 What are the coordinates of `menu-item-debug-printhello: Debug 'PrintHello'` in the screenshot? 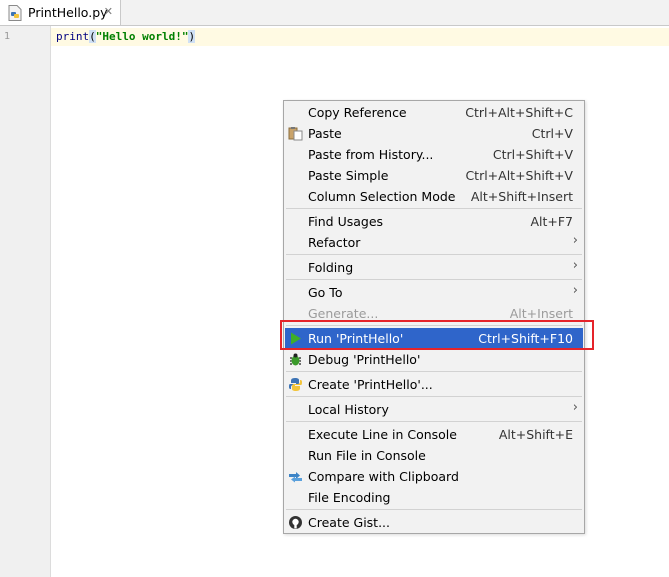 It's located at (434, 359).